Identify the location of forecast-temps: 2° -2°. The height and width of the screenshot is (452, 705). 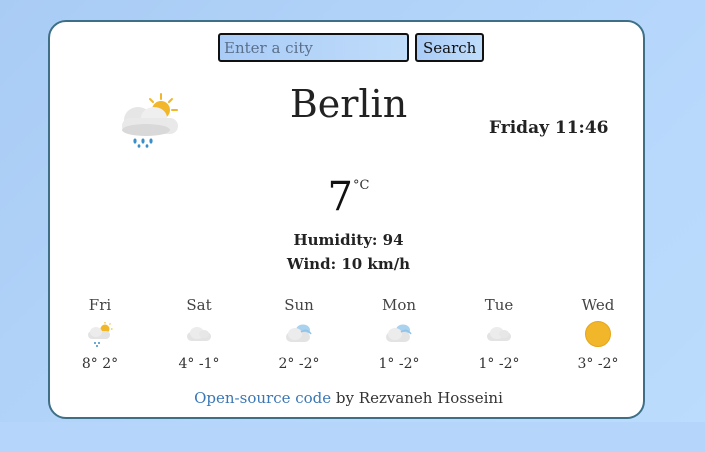
(299, 364).